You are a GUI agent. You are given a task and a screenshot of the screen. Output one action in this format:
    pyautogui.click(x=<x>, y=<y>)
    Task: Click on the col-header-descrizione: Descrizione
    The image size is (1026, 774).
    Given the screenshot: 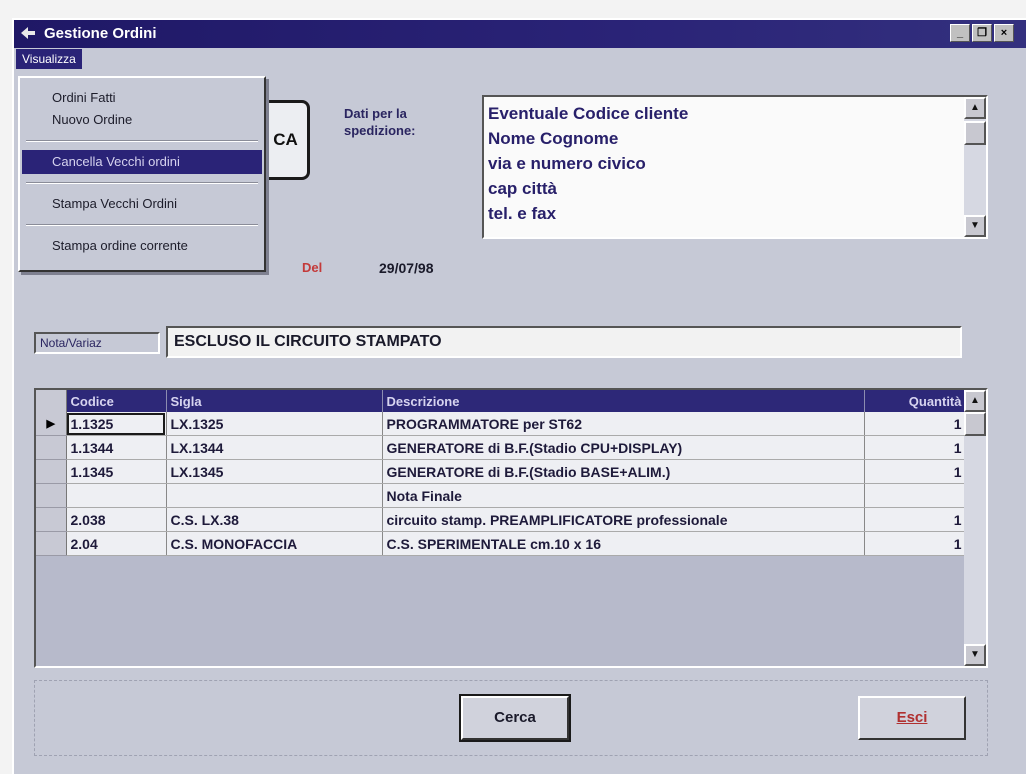 What is the action you would take?
    pyautogui.click(x=623, y=401)
    